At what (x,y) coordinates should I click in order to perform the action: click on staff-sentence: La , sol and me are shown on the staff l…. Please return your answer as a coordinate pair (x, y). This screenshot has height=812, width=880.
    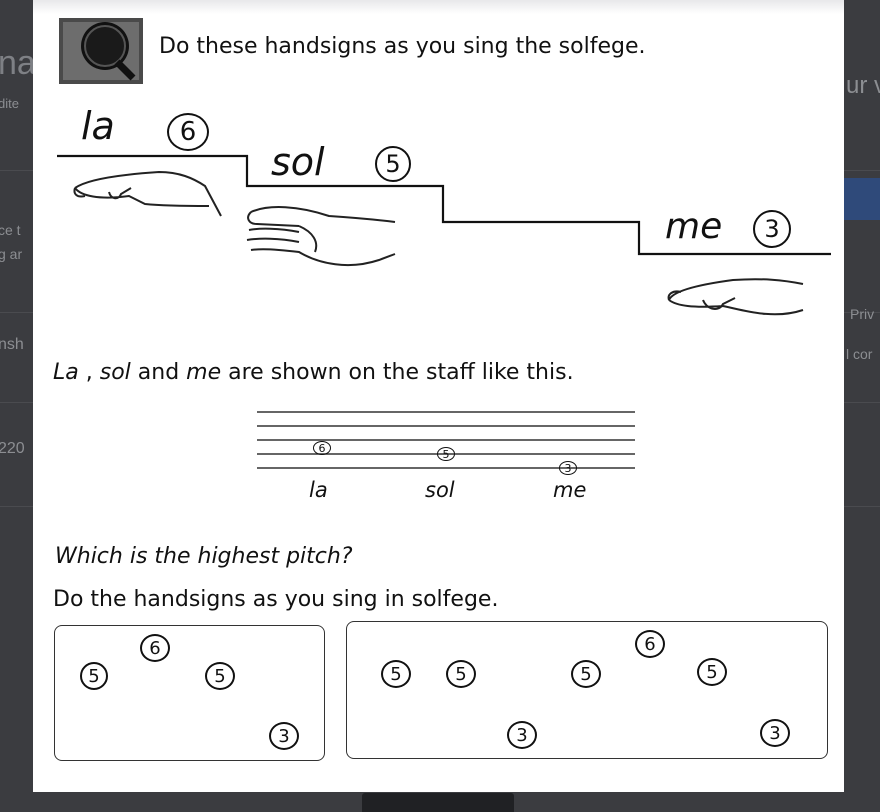
    Looking at the image, I should click on (313, 372).